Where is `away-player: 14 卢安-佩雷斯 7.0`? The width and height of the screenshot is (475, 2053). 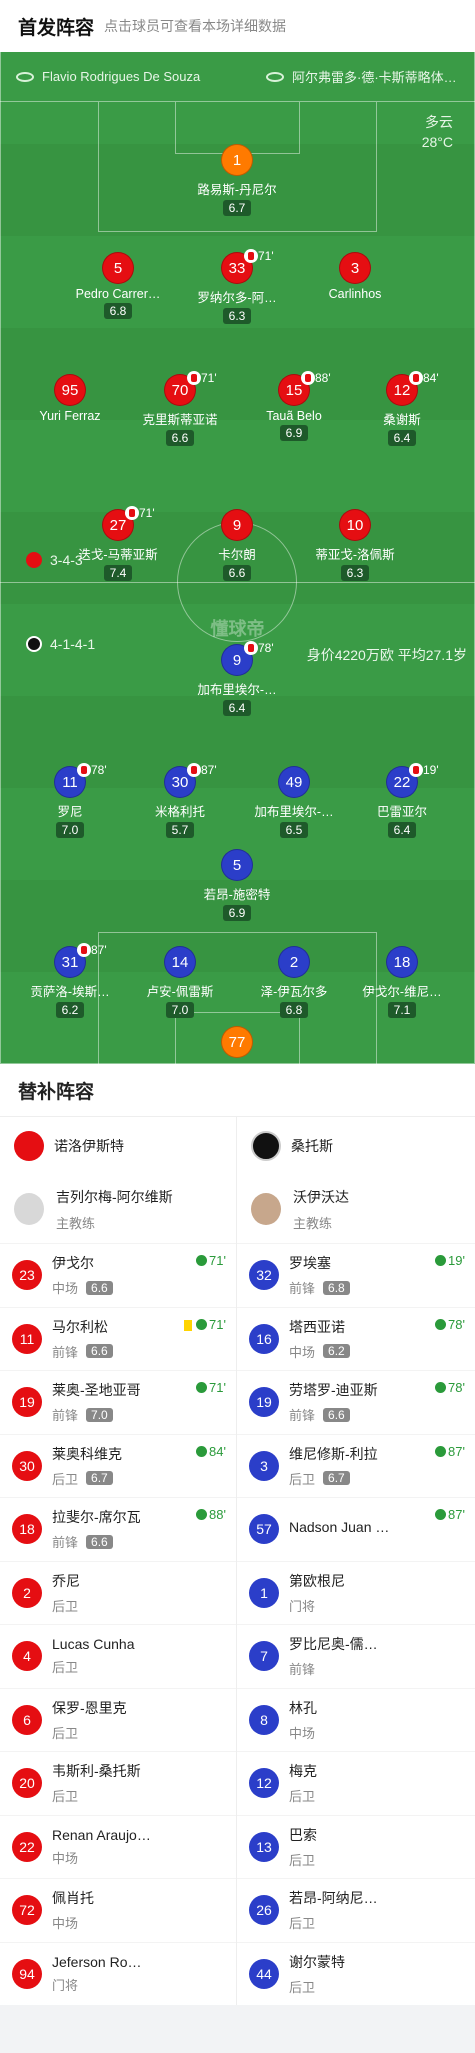
away-player: 14 卢安-佩雷斯 7.0 is located at coordinates (180, 982).